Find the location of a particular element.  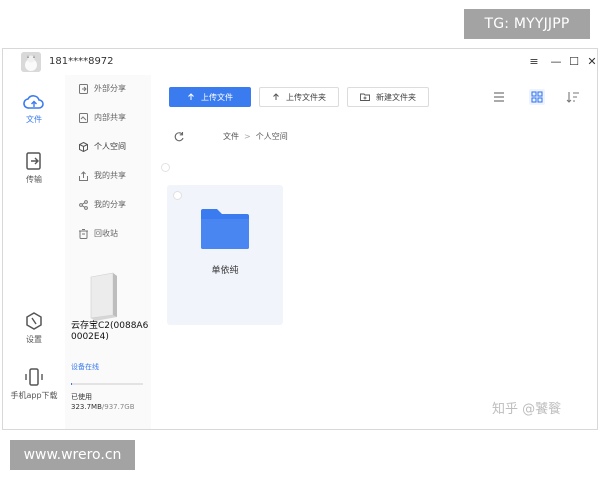

new-folder-button: 新建文件夹 is located at coordinates (388, 97).